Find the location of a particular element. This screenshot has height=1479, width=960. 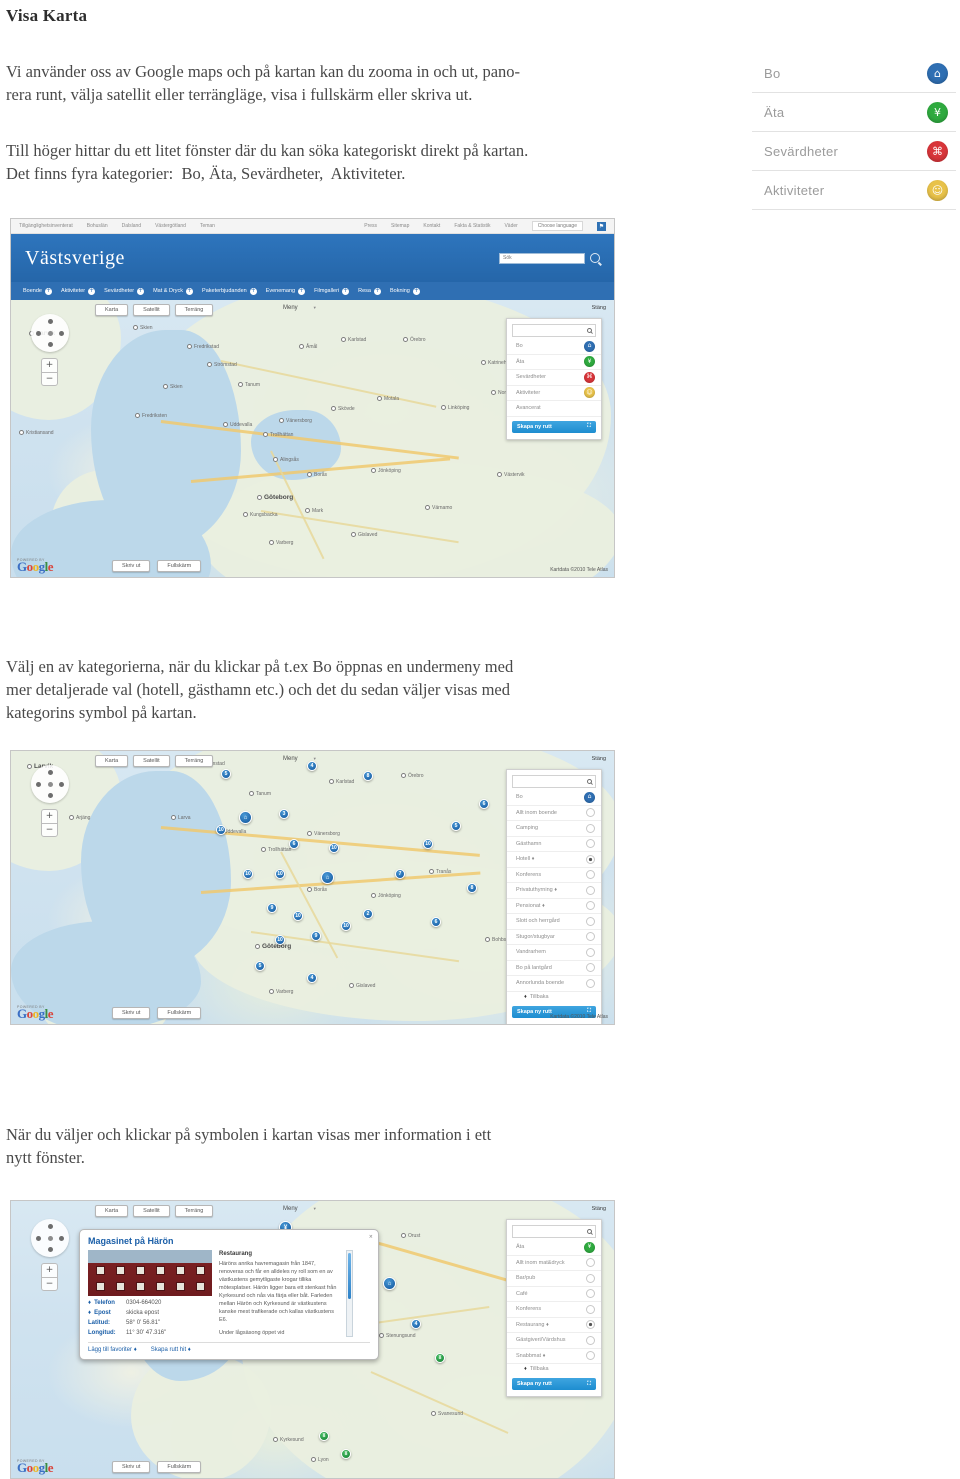

submenu-option-selected: Hotell ♦ is located at coordinates (554, 860).